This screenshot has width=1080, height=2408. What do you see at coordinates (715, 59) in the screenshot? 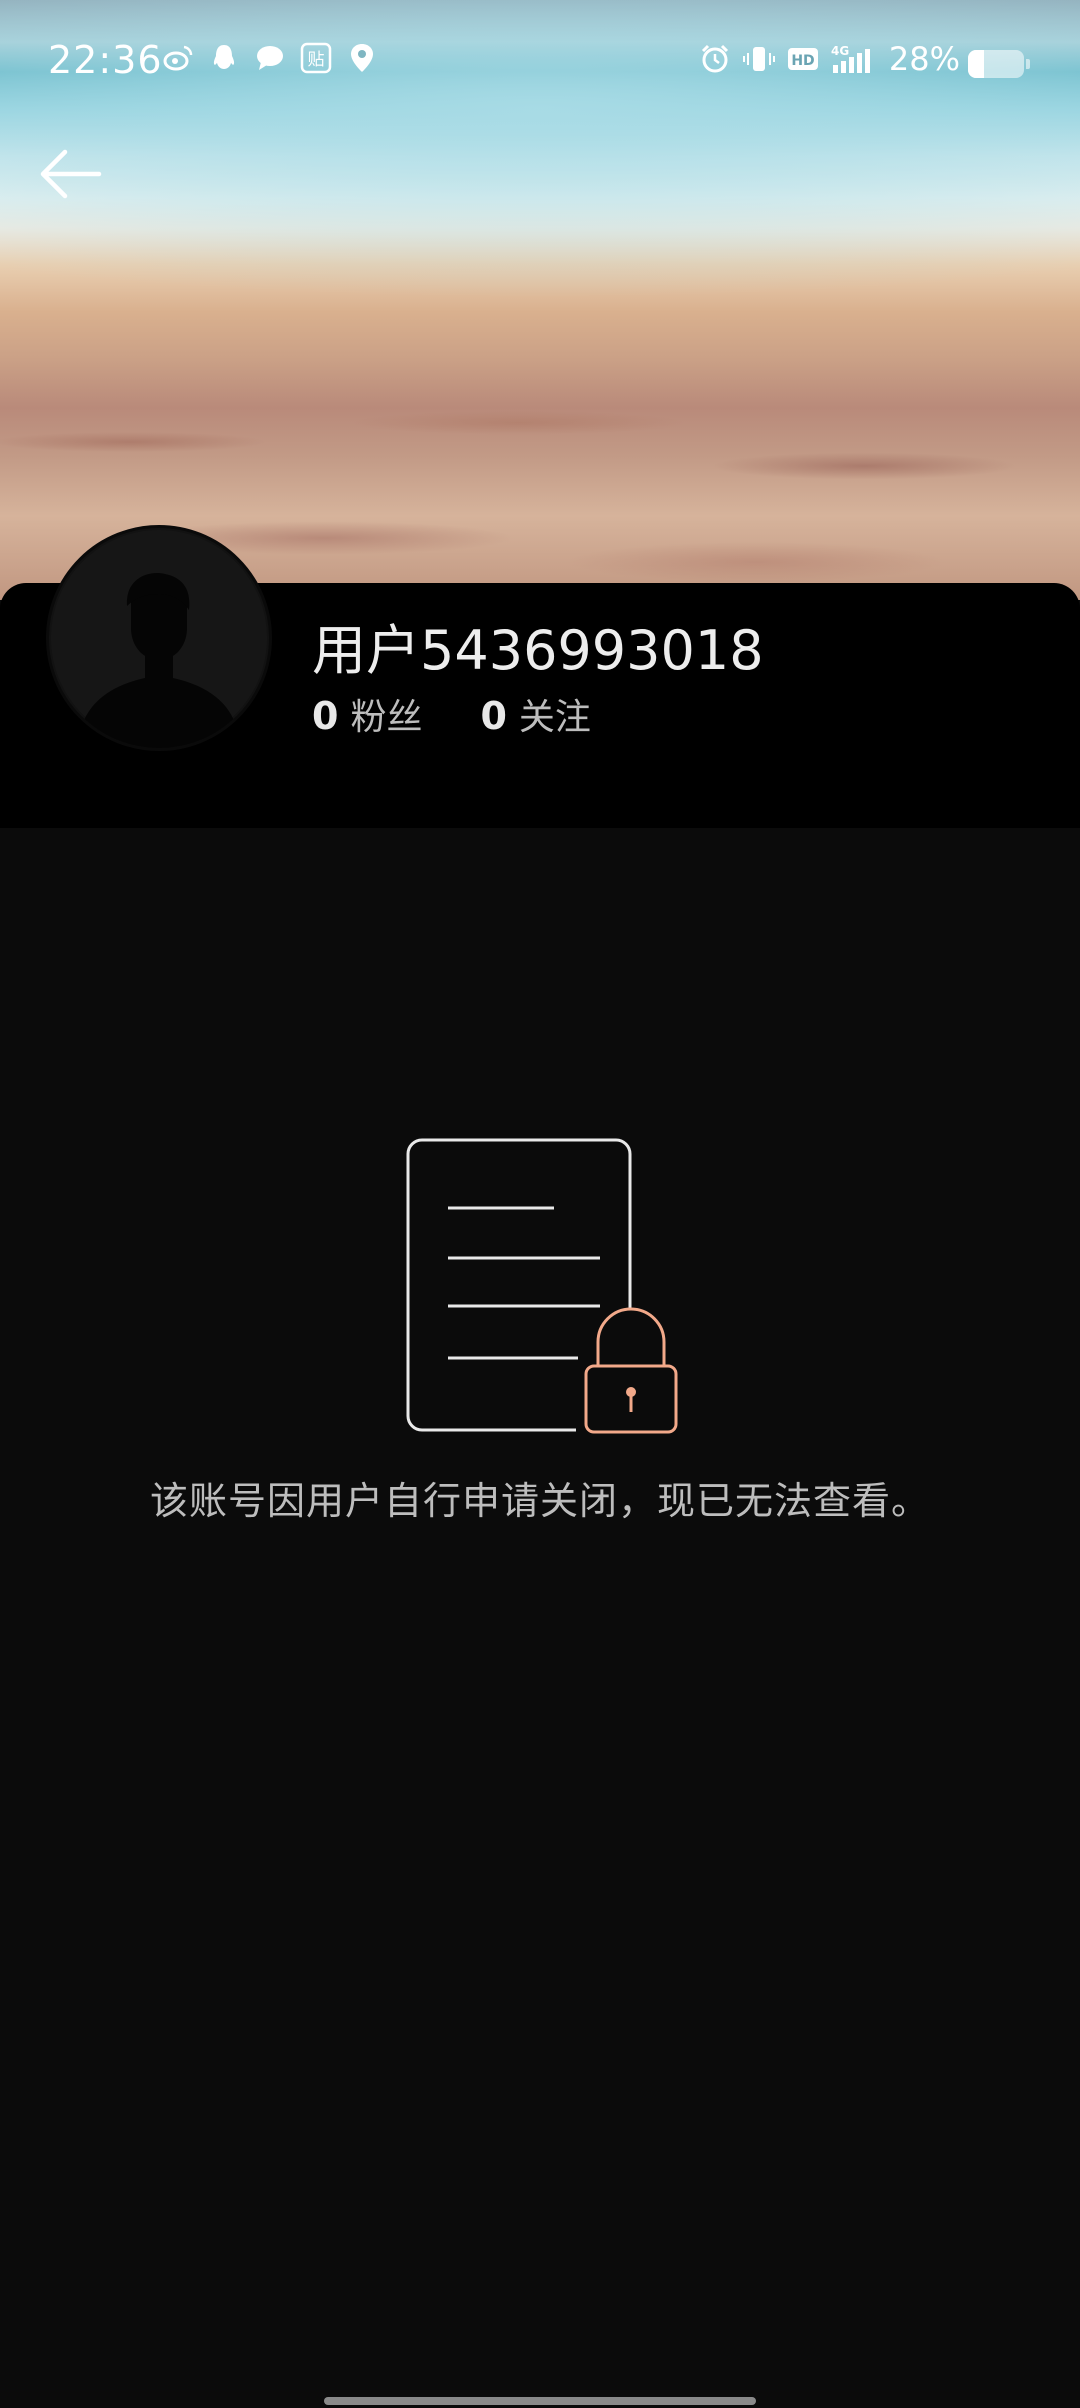
I see `alarm-icon` at bounding box center [715, 59].